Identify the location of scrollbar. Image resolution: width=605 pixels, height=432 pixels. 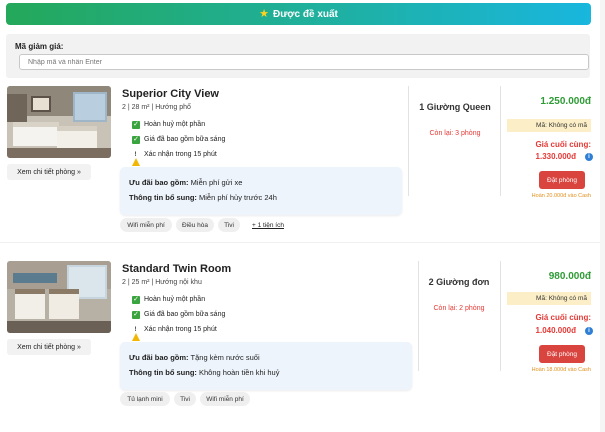
(602, 216).